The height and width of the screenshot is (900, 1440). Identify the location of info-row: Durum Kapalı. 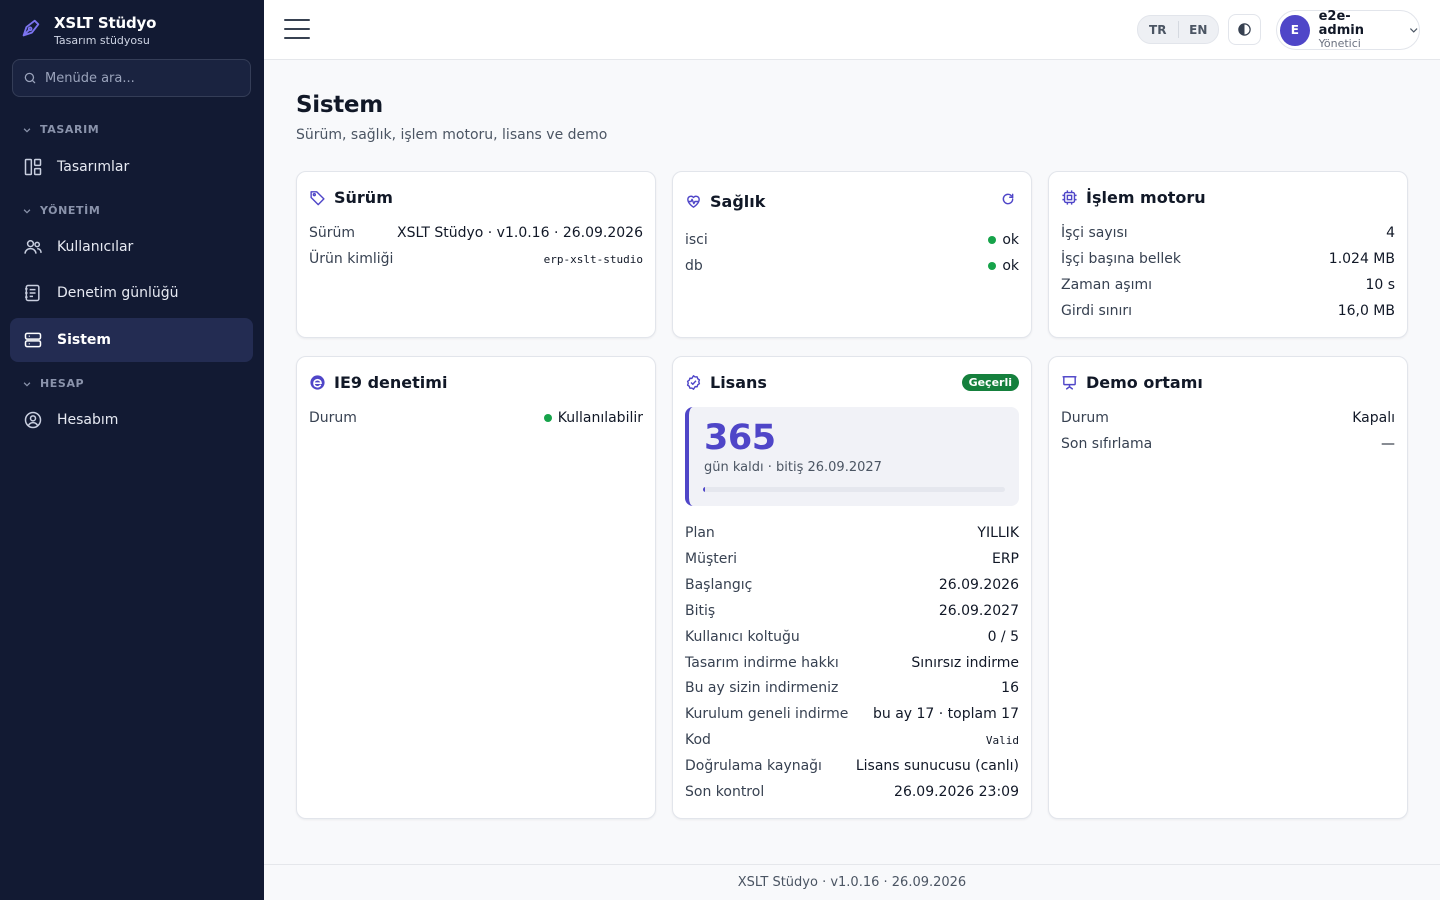
(1228, 418).